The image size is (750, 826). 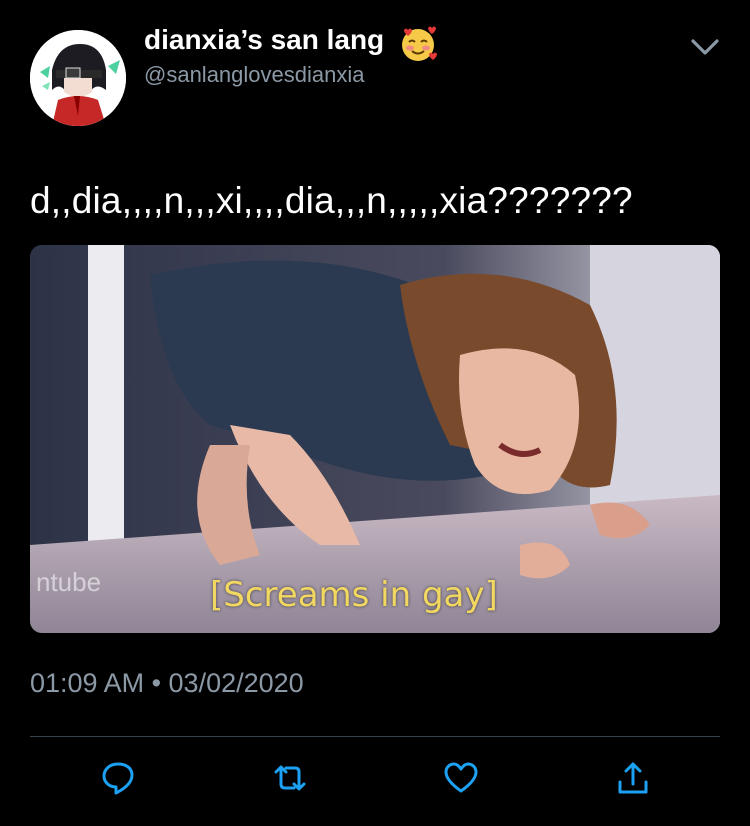 What do you see at coordinates (69, 582) in the screenshot?
I see `media-watermark: ntube` at bounding box center [69, 582].